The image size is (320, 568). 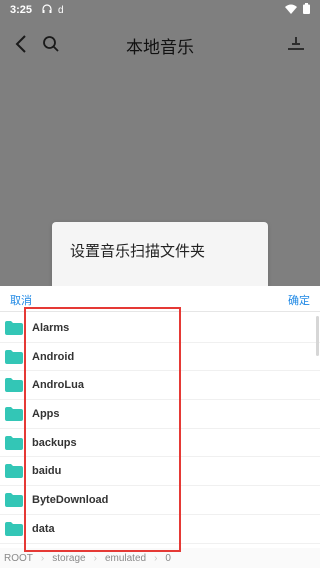 What do you see at coordinates (68, 558) in the screenshot?
I see `breadcrumb-storage: storage` at bounding box center [68, 558].